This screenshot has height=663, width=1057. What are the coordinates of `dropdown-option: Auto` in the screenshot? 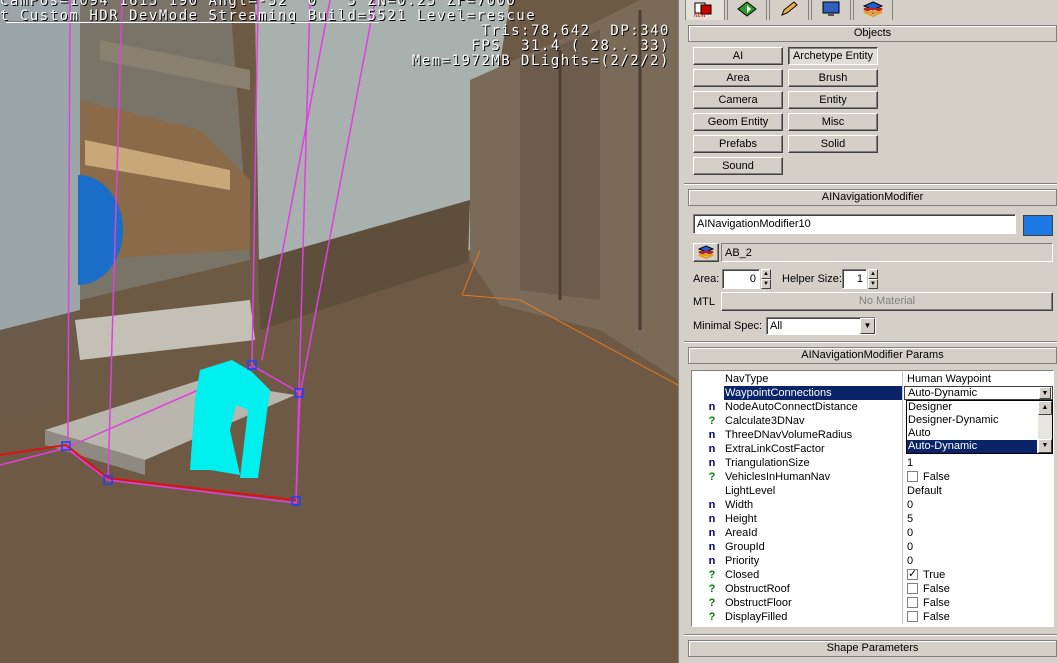 It's located at (972, 433).